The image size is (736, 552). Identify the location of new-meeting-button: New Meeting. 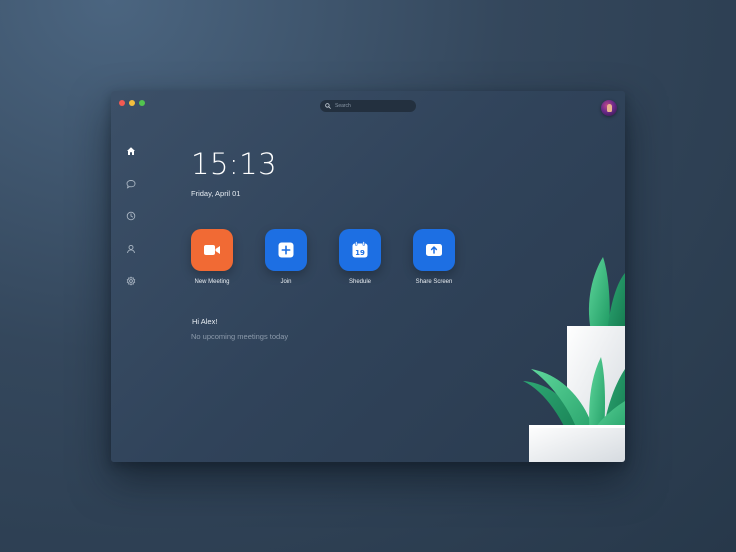
(212, 257).